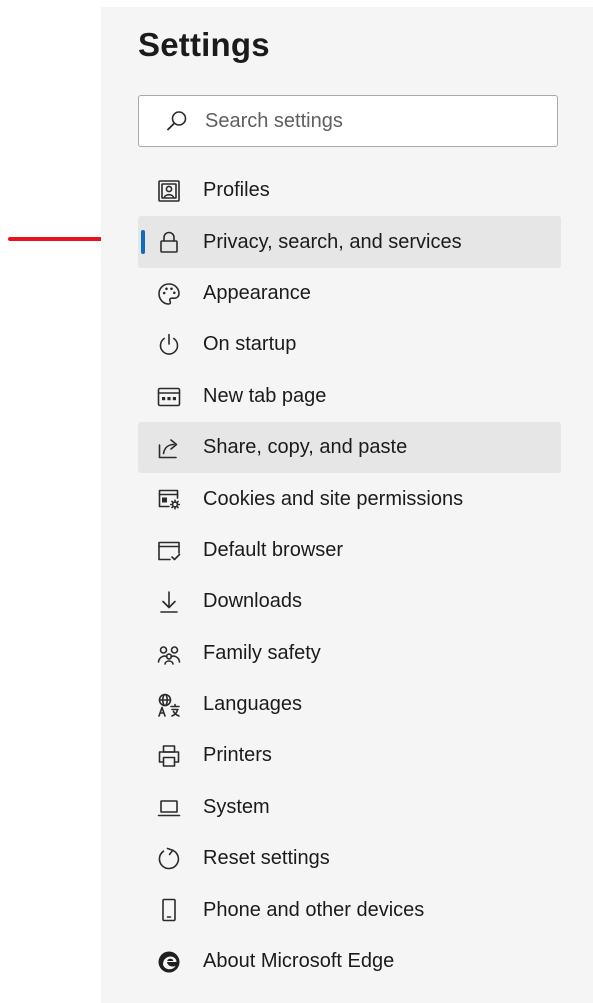 This screenshot has height=1003, width=593. What do you see at coordinates (349, 601) in the screenshot?
I see `sidebar-item-downloads: Downloads` at bounding box center [349, 601].